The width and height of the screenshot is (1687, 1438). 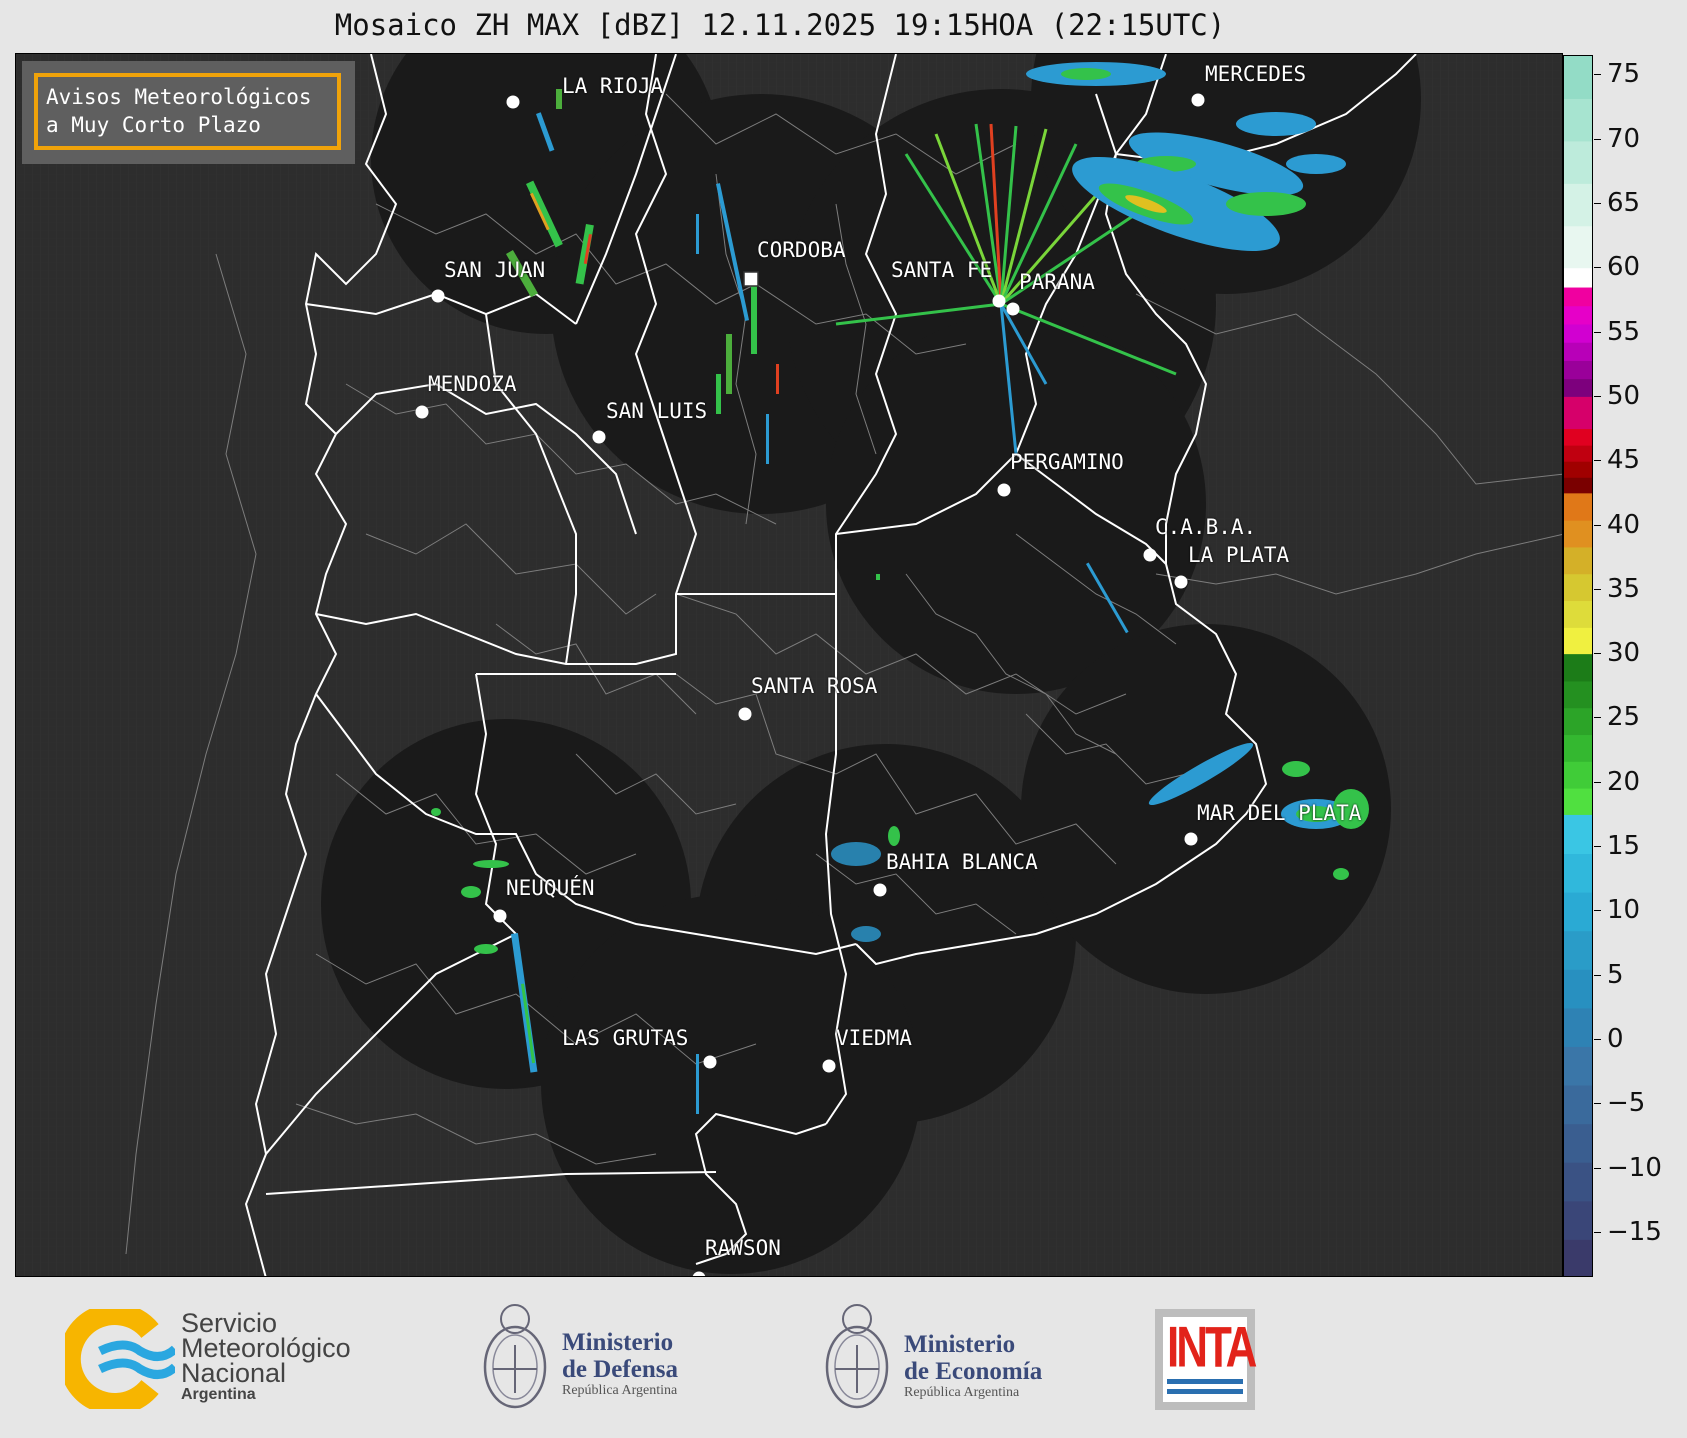 I want to click on city-label-santa-fe: SANTA FE, so click(x=942, y=270).